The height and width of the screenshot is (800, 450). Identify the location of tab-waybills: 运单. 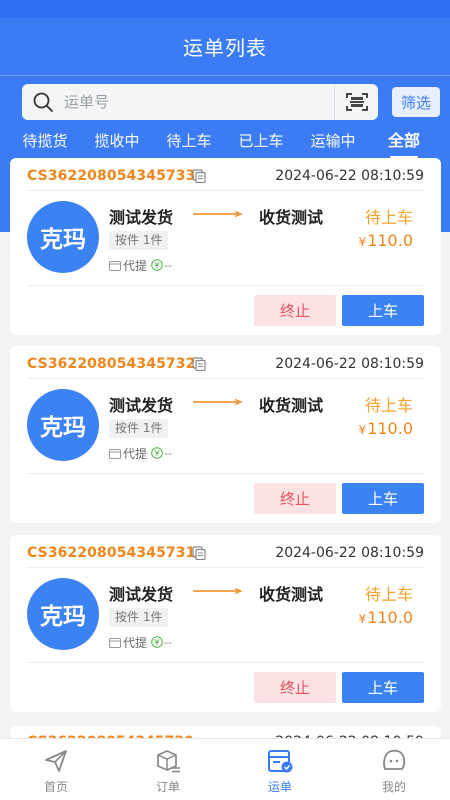
(280, 769).